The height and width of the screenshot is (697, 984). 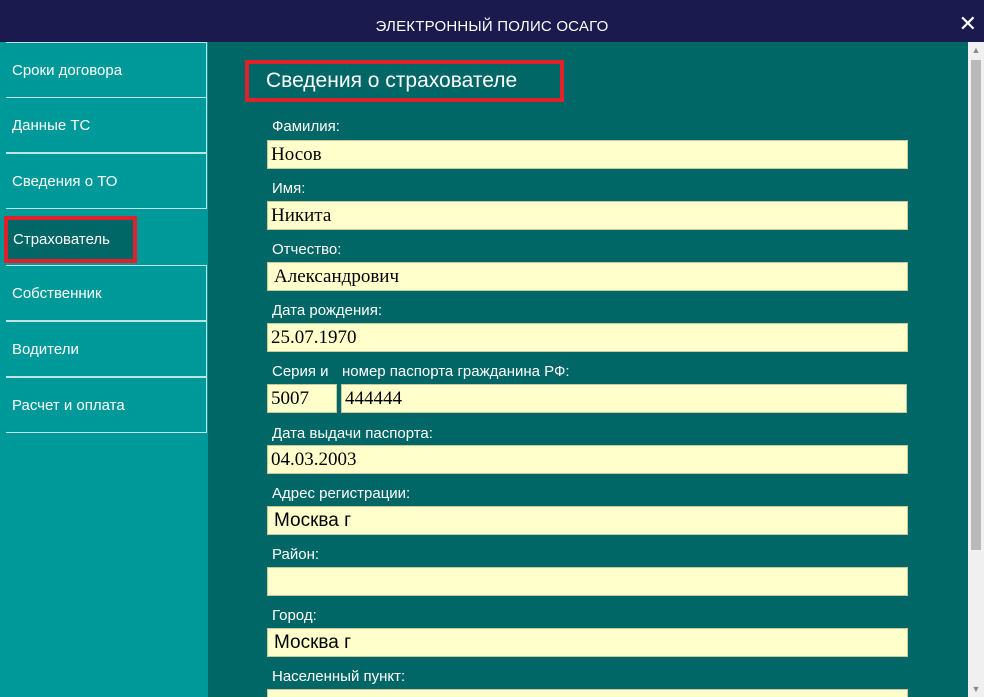 What do you see at coordinates (106, 349) in the screenshot?
I see `sidebar-item-drivers: Водители` at bounding box center [106, 349].